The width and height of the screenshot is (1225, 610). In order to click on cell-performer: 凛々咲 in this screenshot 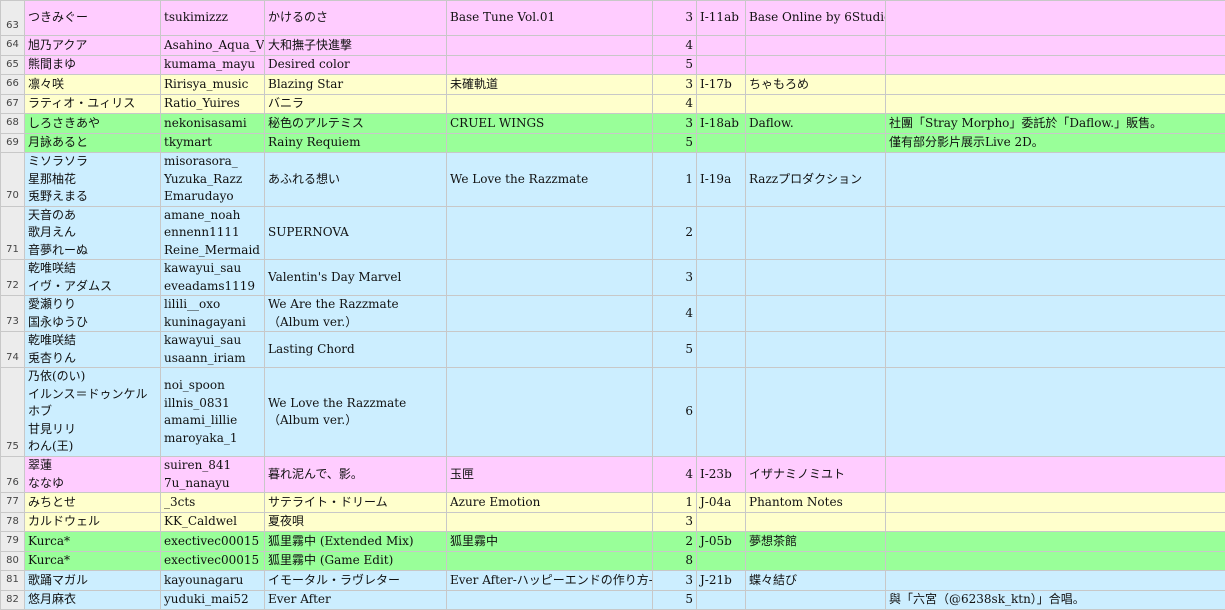, I will do `click(93, 85)`.